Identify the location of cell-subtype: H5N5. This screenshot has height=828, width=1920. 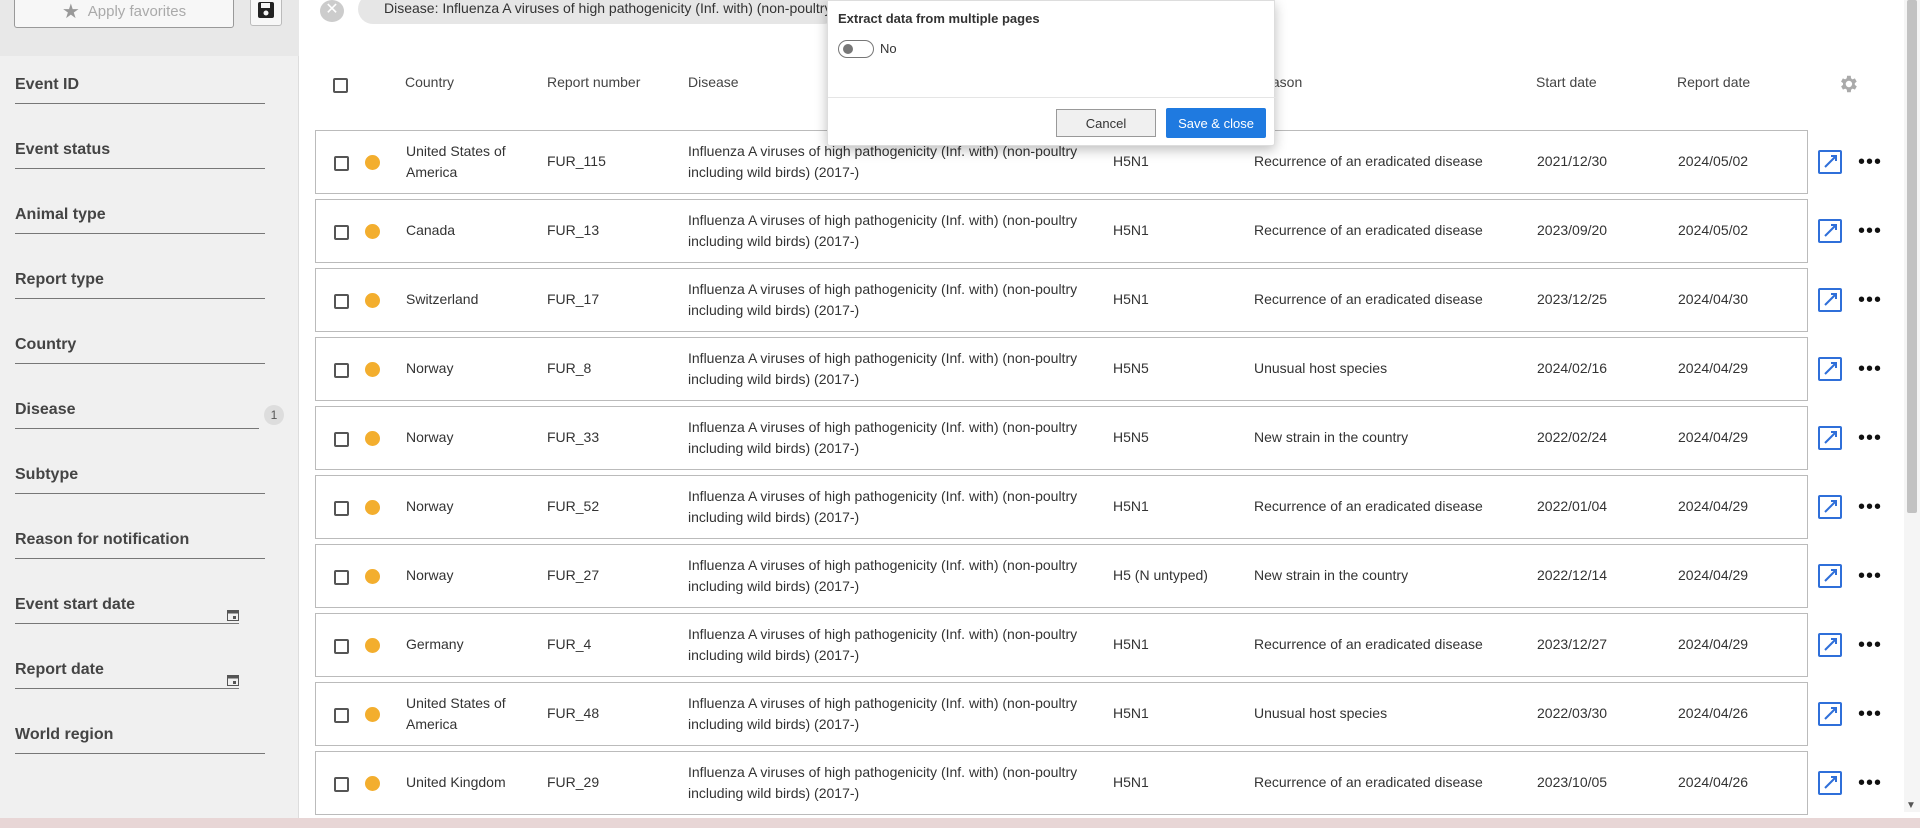
(1131, 437).